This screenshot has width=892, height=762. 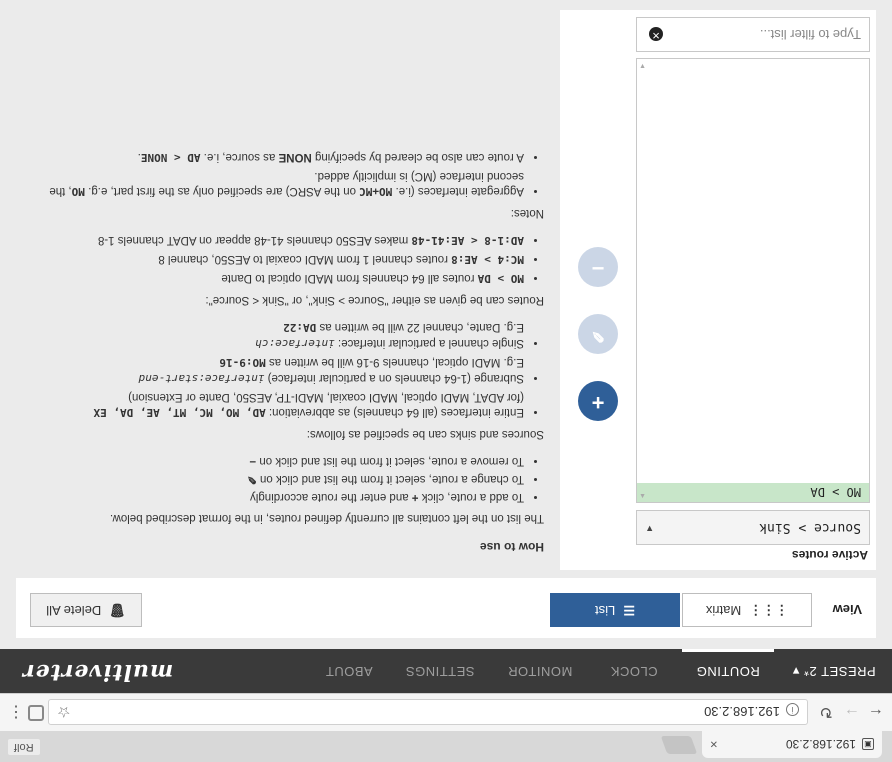 I want to click on list-view-button: ☰ List, so click(x=615, y=610).